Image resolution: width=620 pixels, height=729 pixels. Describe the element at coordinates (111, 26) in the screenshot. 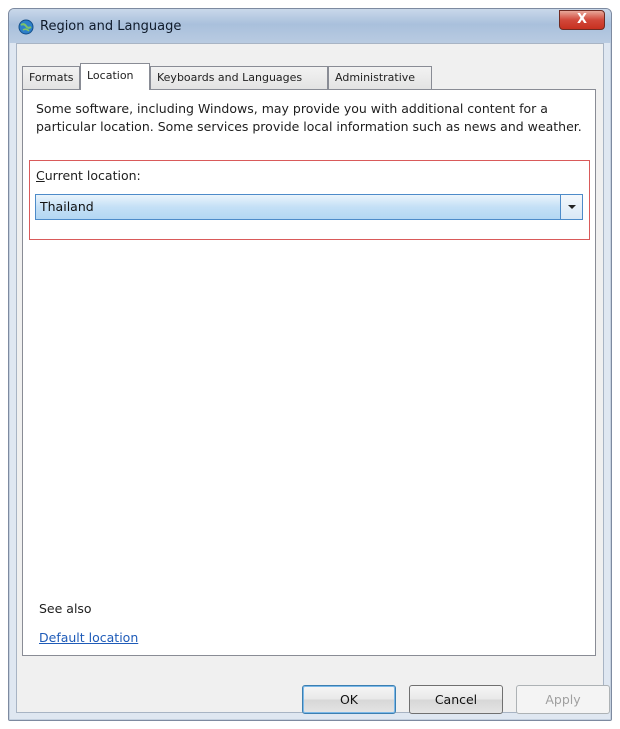

I see `window-title: Region and Language` at that location.